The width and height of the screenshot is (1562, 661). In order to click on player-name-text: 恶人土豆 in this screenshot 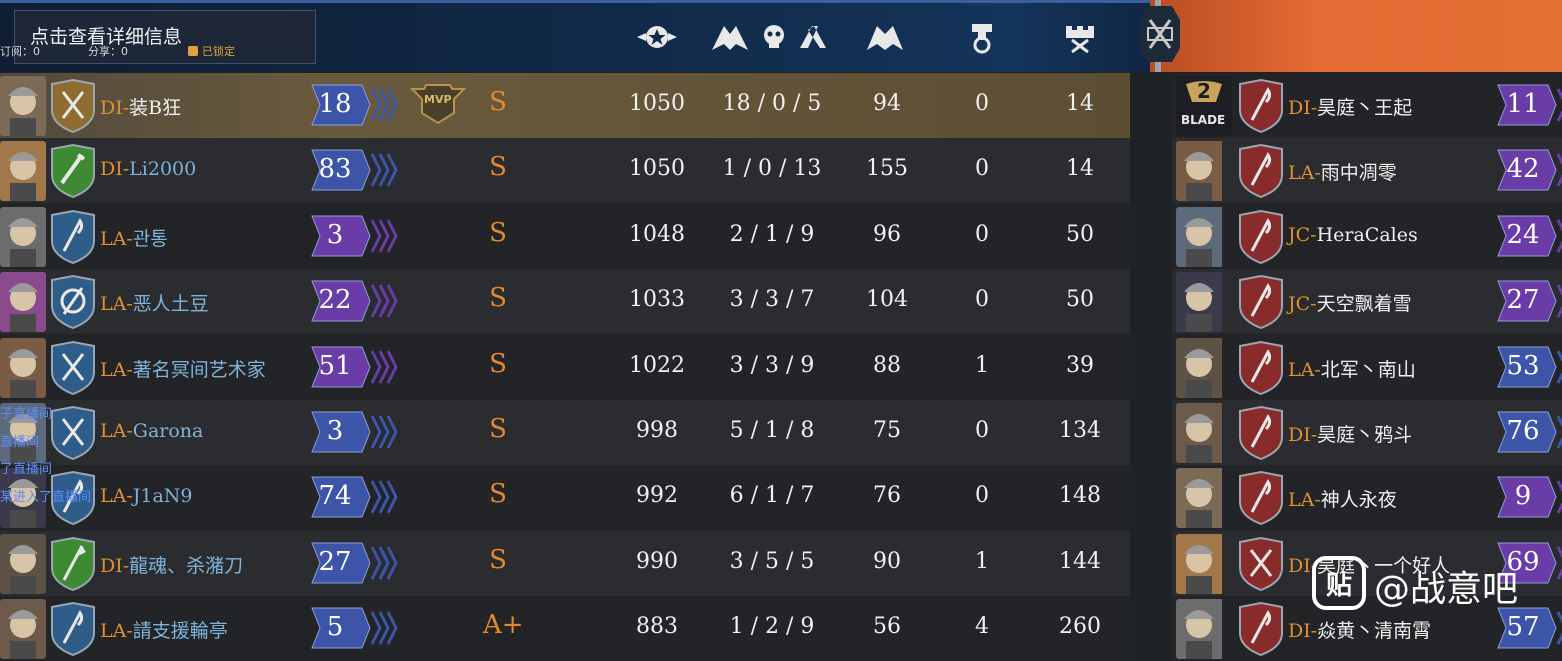, I will do `click(170, 304)`.